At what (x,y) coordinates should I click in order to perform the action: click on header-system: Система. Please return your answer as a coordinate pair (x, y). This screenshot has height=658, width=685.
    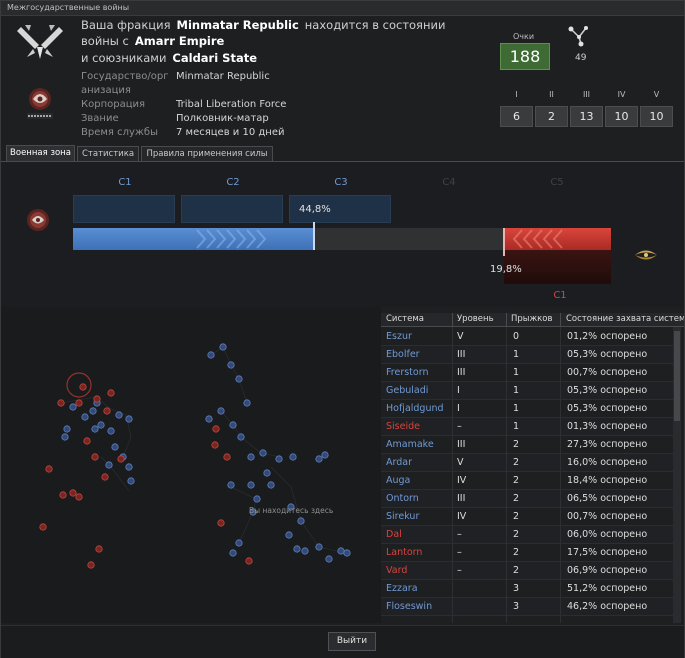
    Looking at the image, I should click on (405, 319).